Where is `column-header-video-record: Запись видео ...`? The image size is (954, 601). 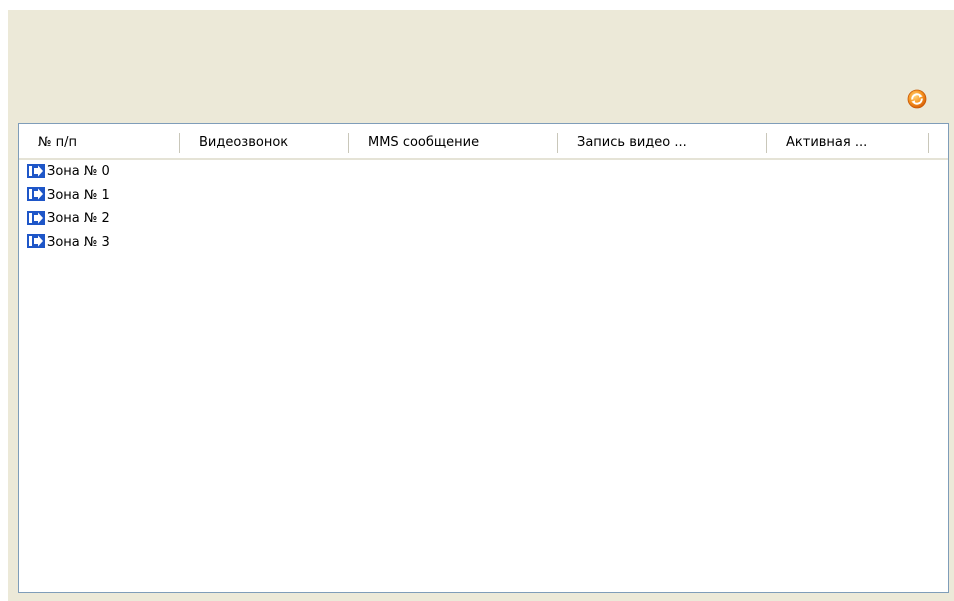
column-header-video-record: Запись видео ... is located at coordinates (662, 141).